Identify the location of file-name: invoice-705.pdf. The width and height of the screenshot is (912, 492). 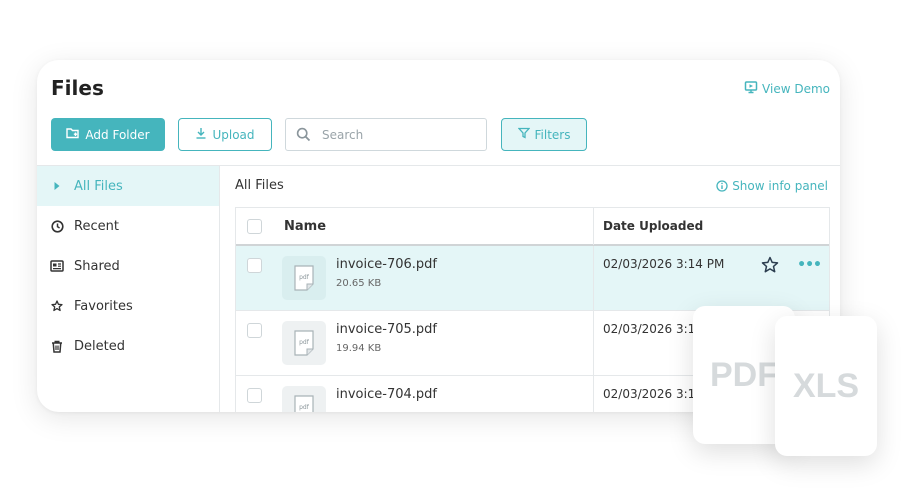
(386, 329).